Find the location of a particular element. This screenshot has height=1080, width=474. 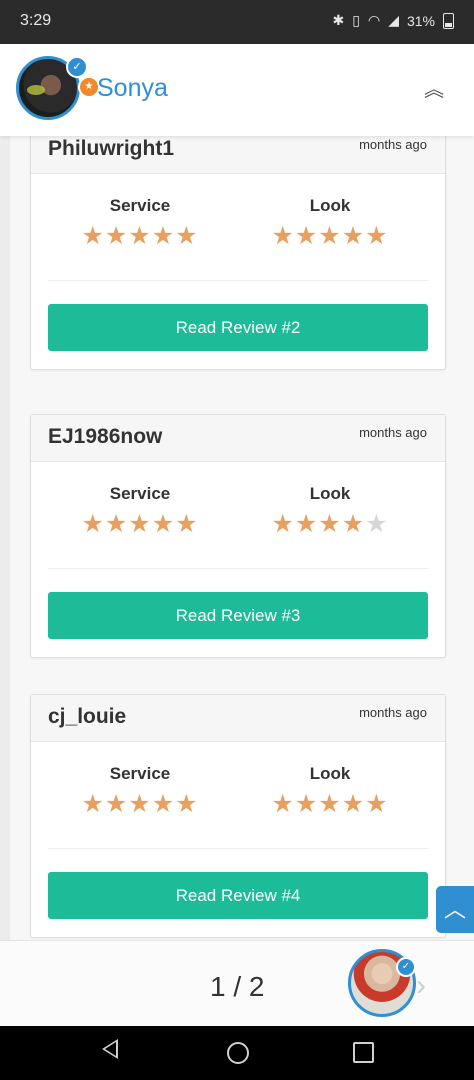

read-review-button: Read Review #3 is located at coordinates (238, 615).